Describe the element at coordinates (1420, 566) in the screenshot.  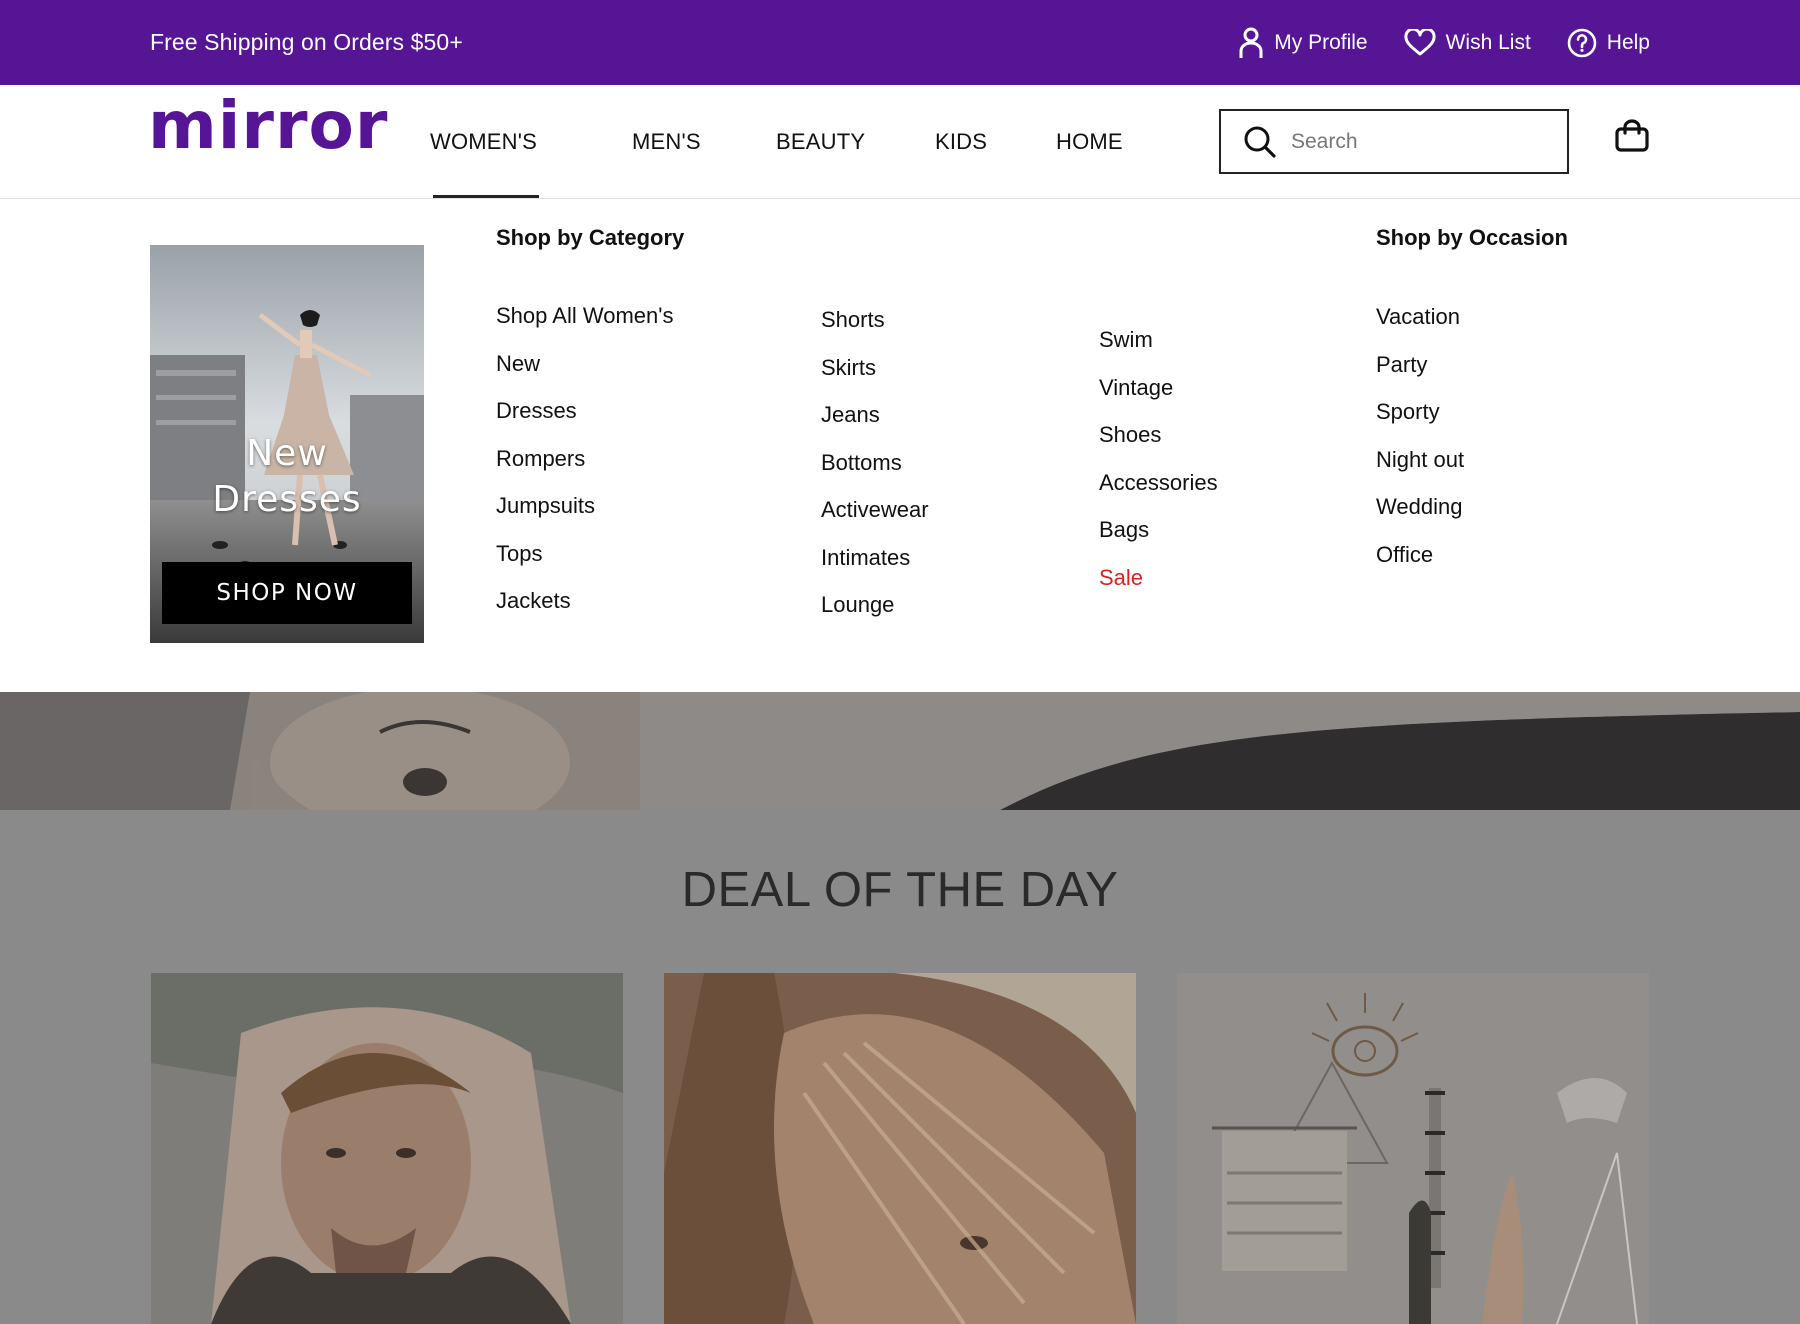
I see `occasion-link-office: Office` at that location.